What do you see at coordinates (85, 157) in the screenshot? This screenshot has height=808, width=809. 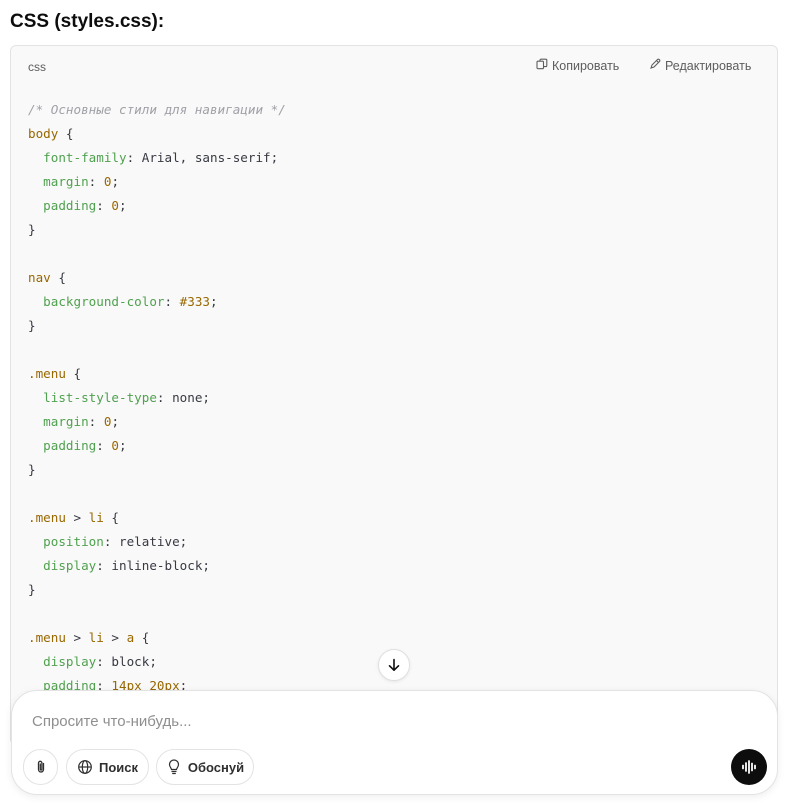 I see `code-token: font-family` at bounding box center [85, 157].